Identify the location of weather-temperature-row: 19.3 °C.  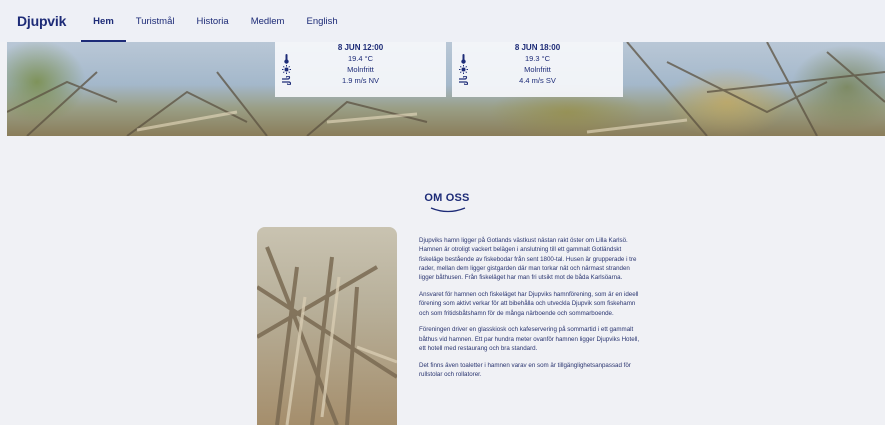
(537, 58).